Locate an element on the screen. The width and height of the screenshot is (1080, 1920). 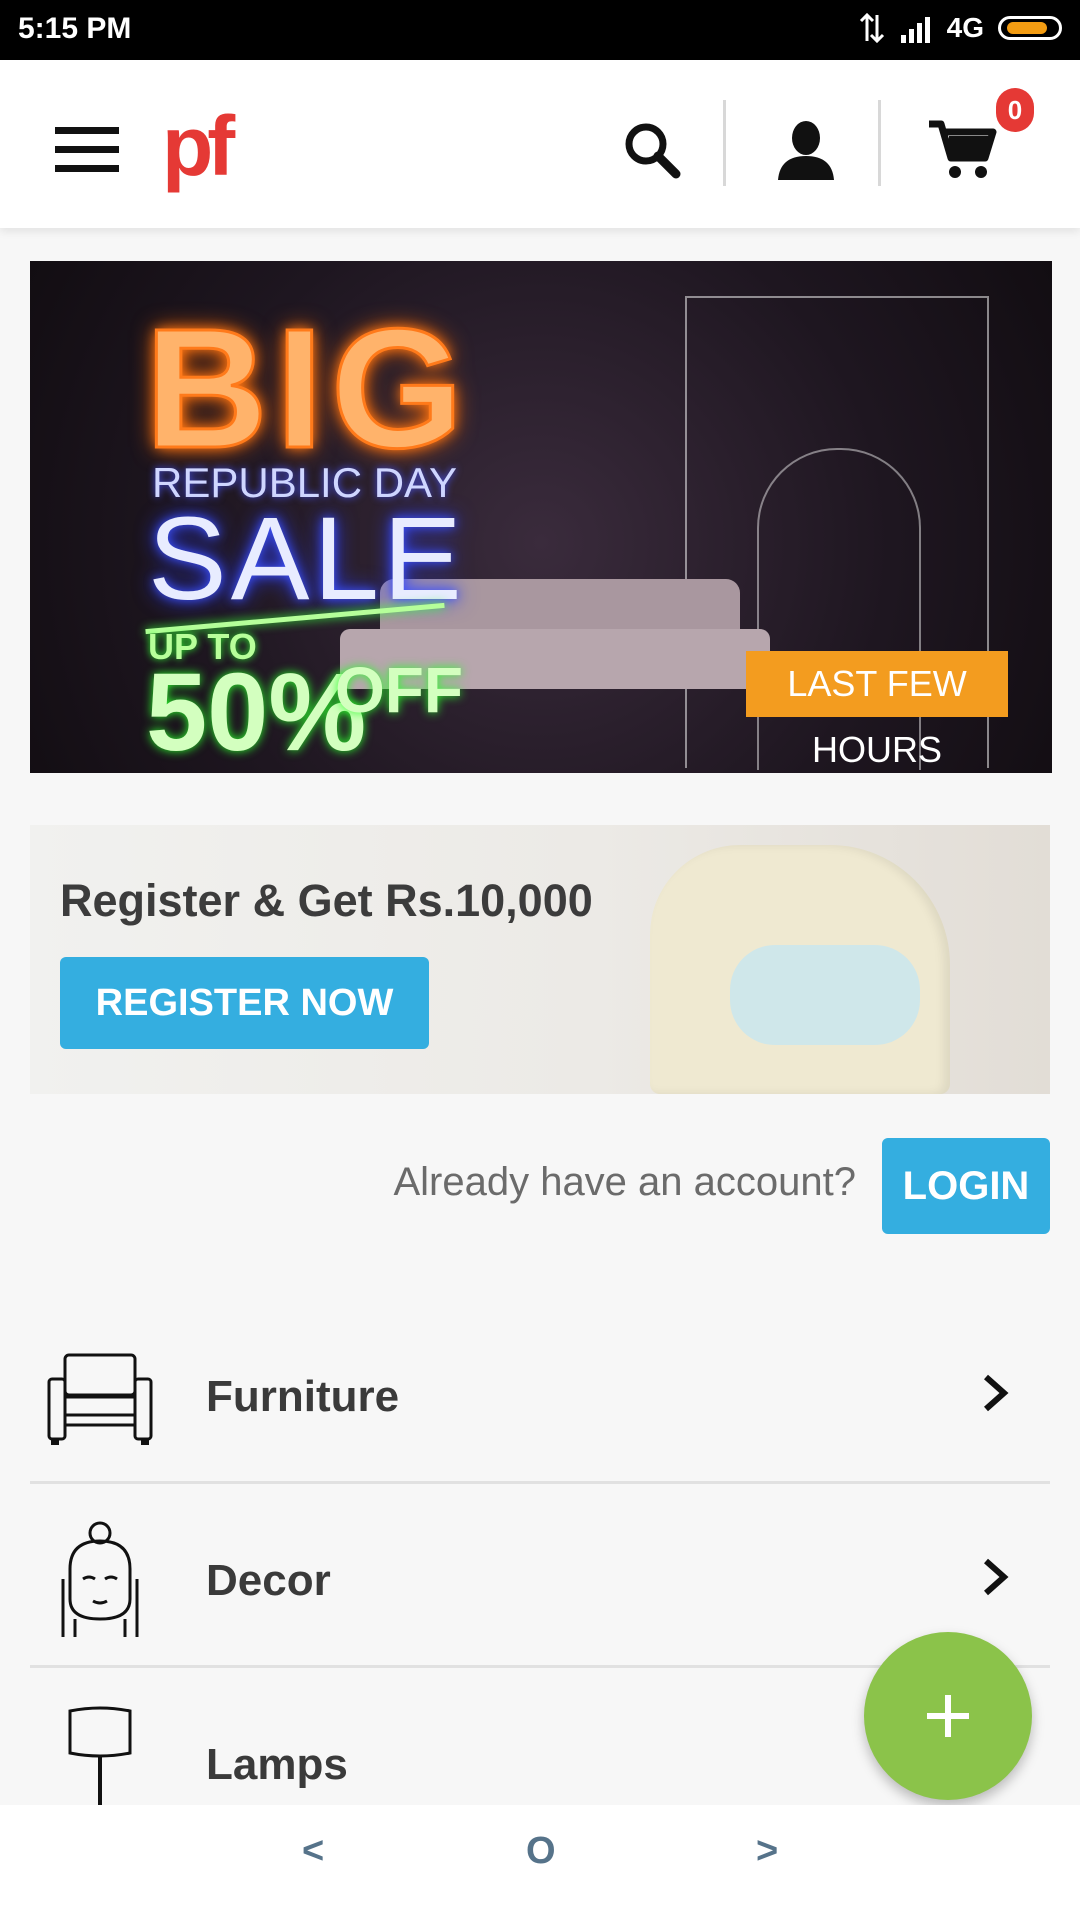
search-icon is located at coordinates (653, 151).